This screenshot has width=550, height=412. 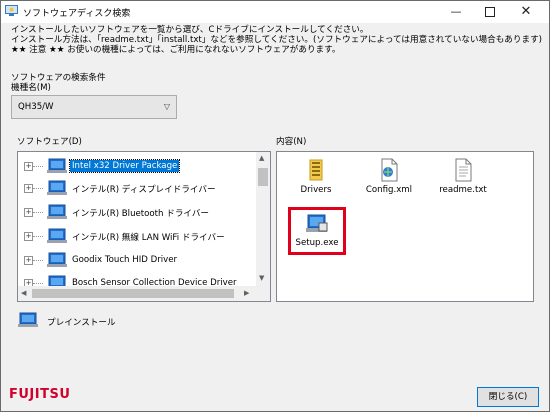 I want to click on preinstall-label: プレインストール, so click(x=81, y=323).